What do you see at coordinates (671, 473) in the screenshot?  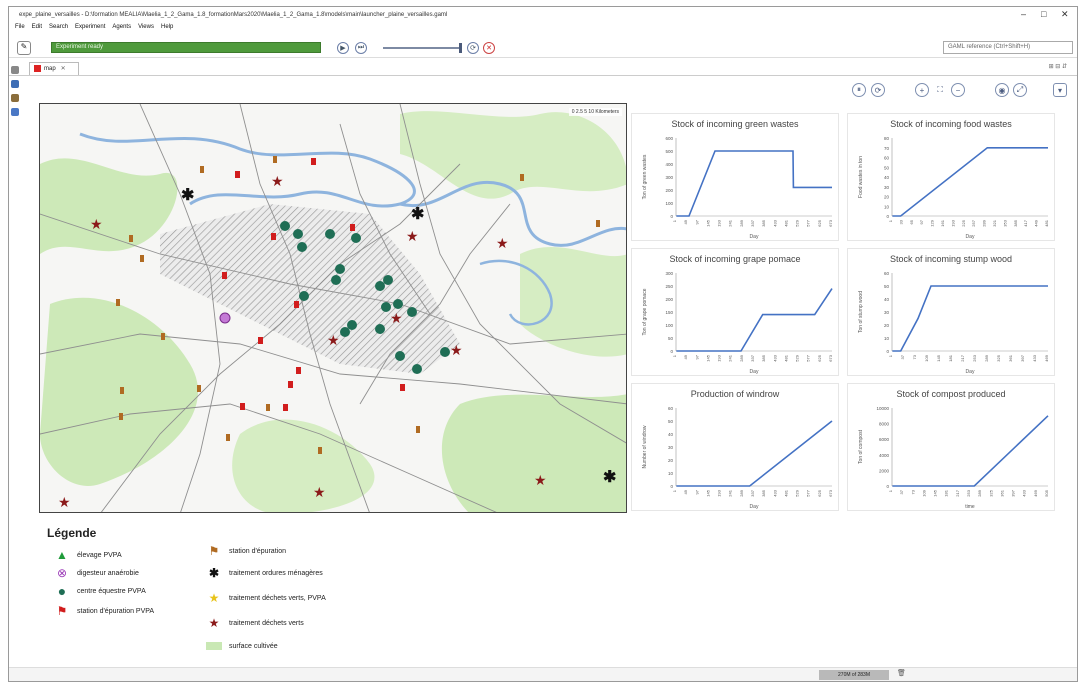 I see `y-tick-label: 10` at bounding box center [671, 473].